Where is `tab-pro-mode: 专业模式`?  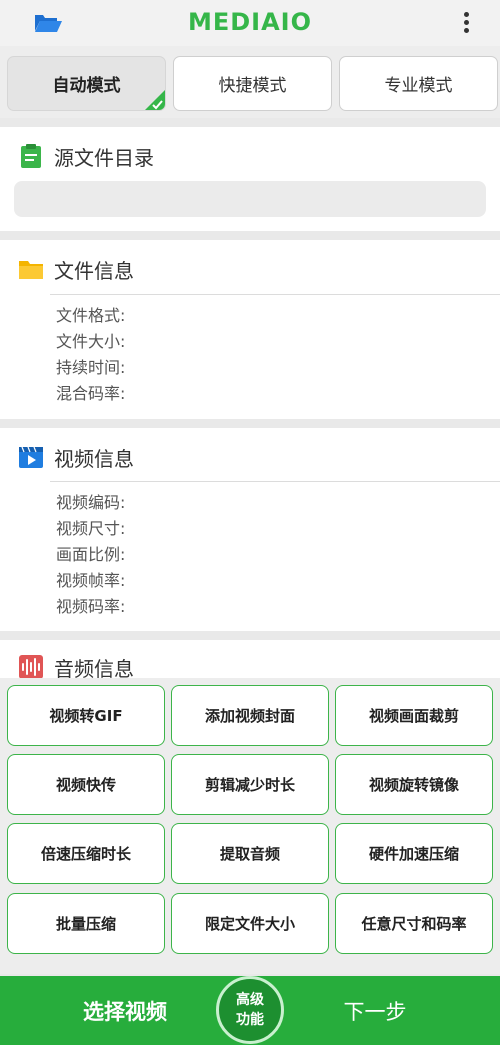
tab-pro-mode: 专业模式 is located at coordinates (418, 83).